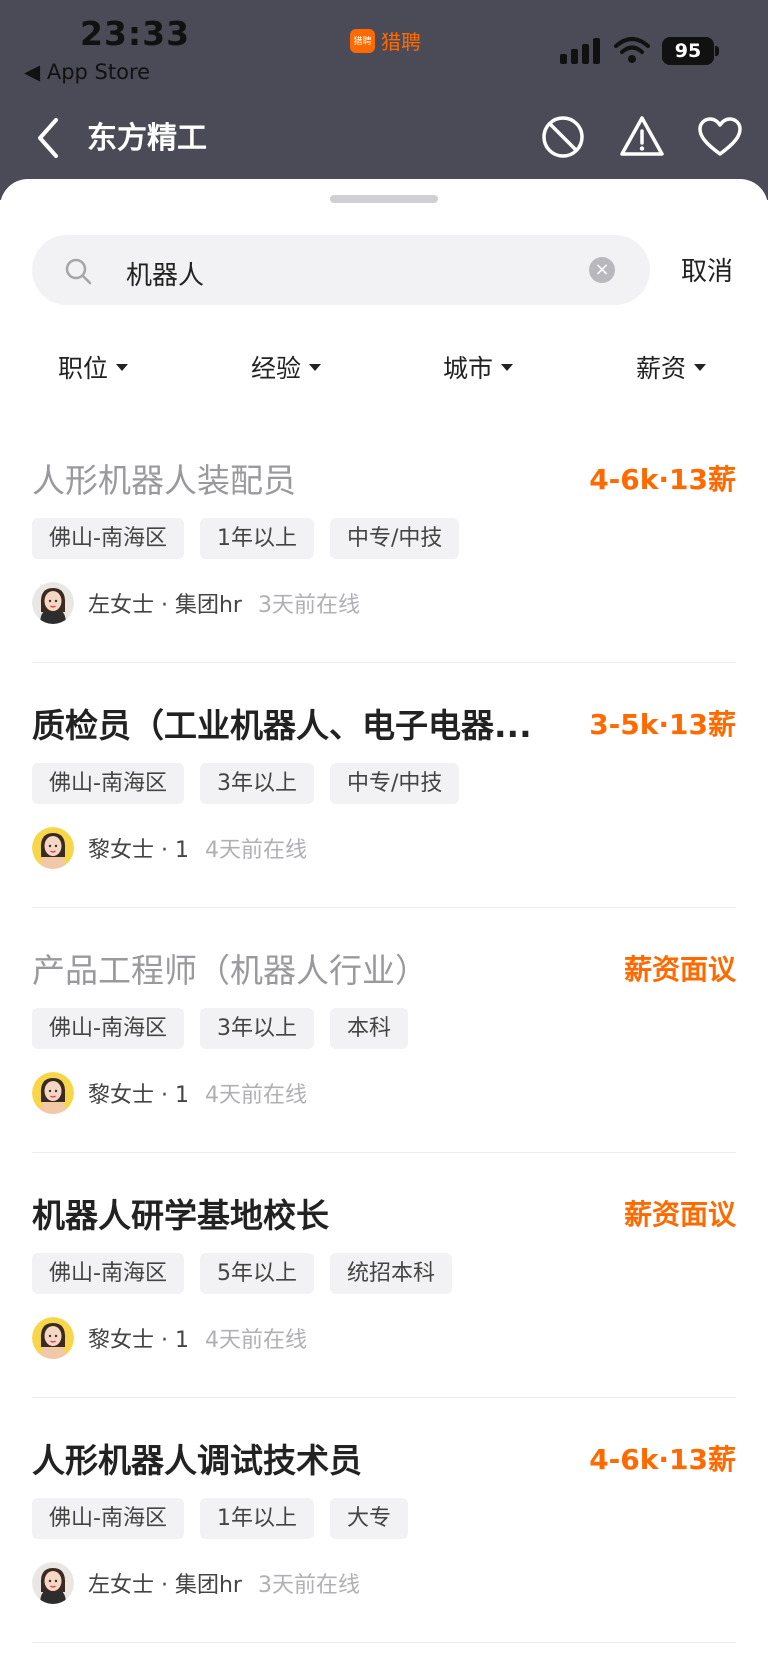 This screenshot has width=768, height=1663. Describe the element at coordinates (197, 1460) in the screenshot. I see `job-title: 人形机器人调试技术员` at that location.